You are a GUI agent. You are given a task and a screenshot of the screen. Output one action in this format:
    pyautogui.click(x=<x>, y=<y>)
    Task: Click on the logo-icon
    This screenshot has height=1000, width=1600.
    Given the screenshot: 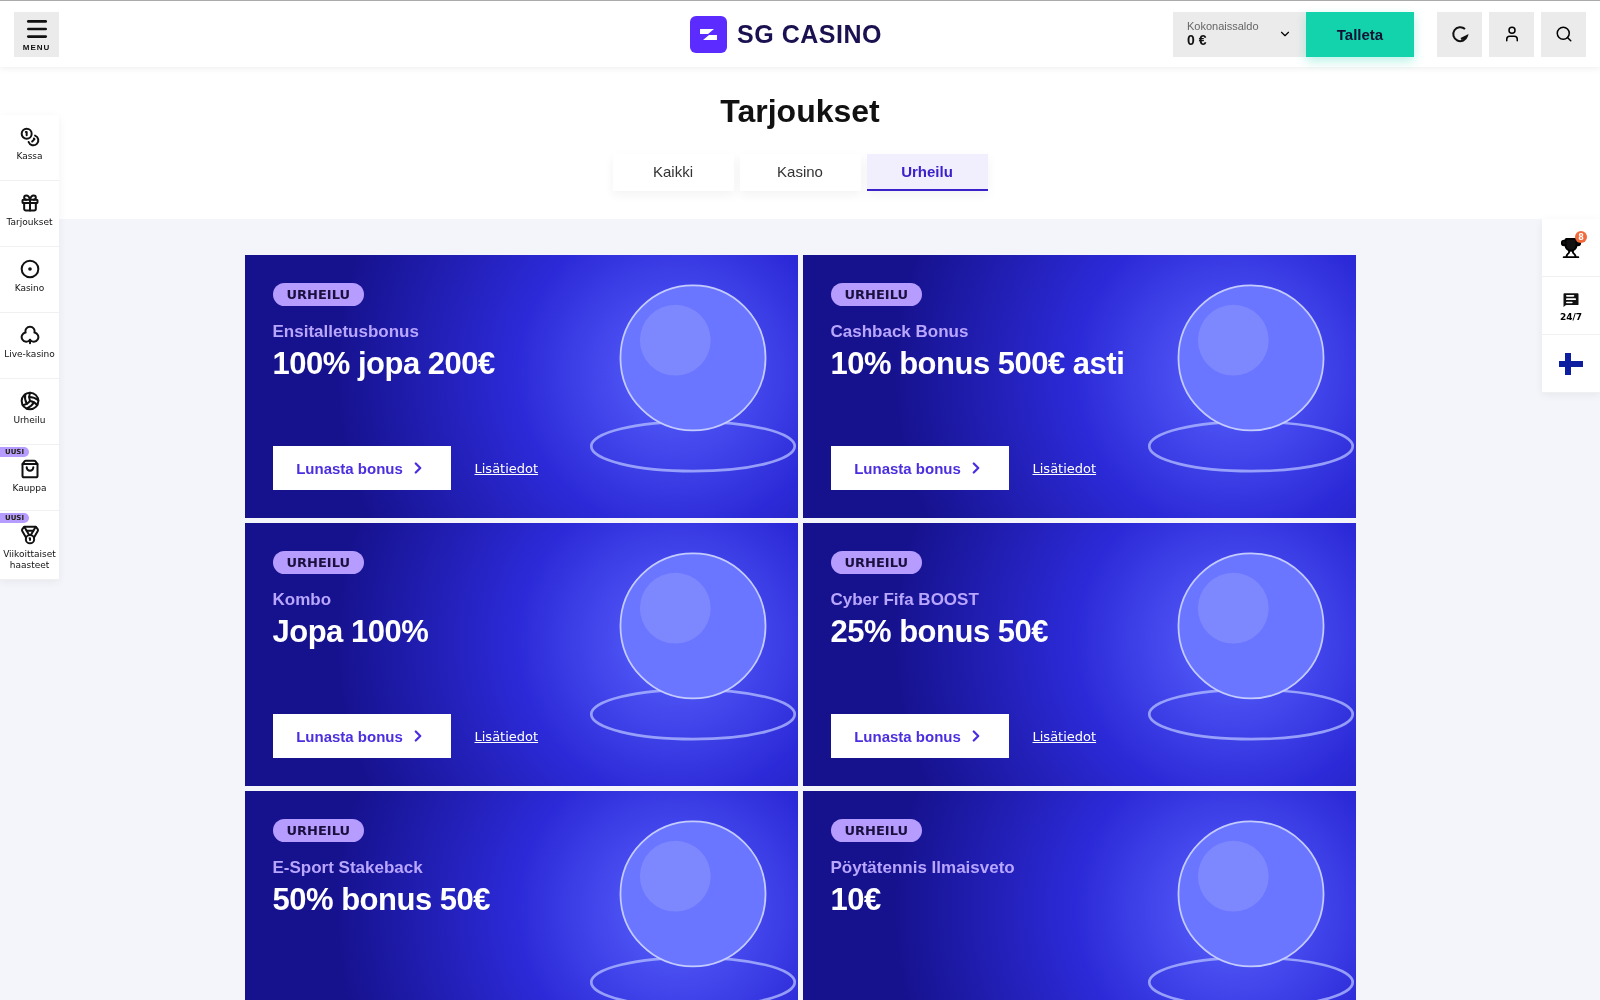 What is the action you would take?
    pyautogui.click(x=709, y=34)
    